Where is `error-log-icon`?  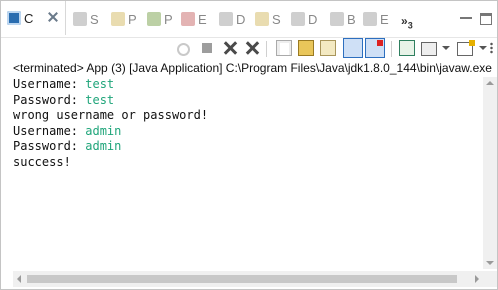
error-log-icon is located at coordinates (188, 19).